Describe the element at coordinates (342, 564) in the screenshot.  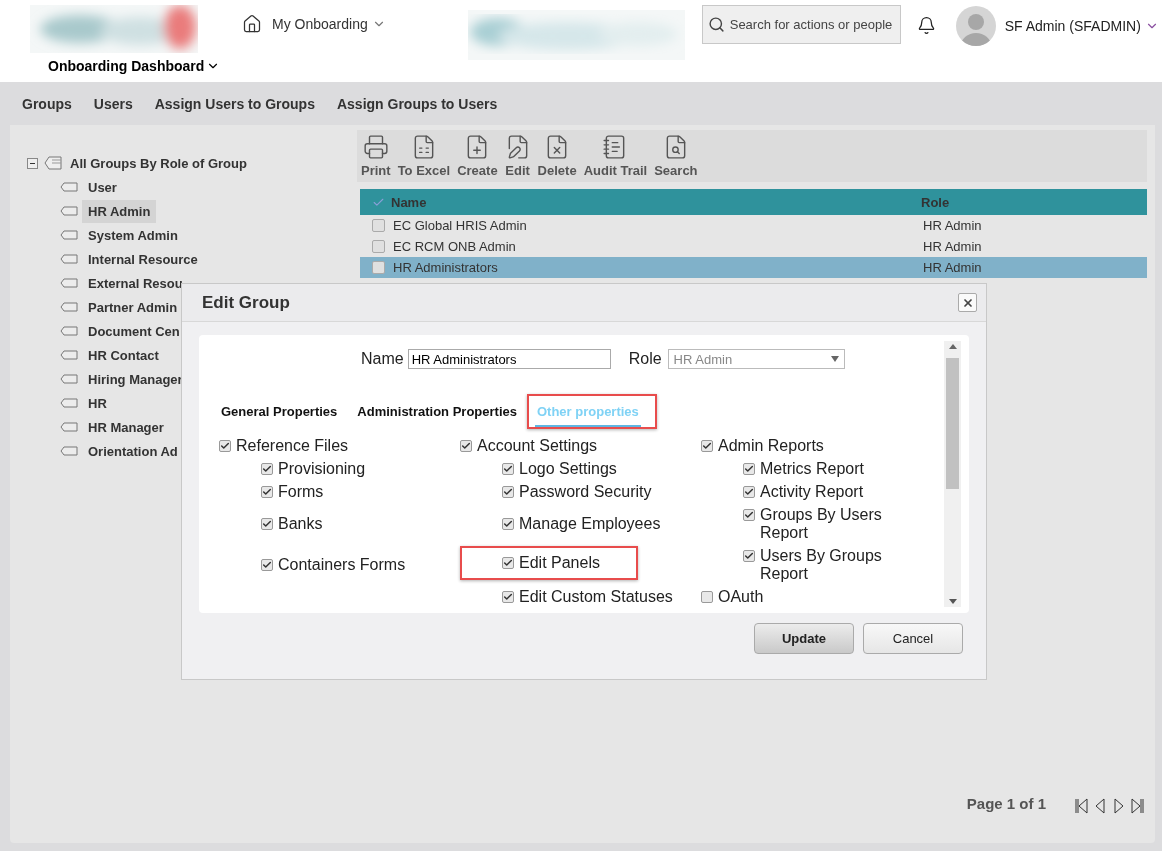
I see `checkbox-label: Containers Forms` at that location.